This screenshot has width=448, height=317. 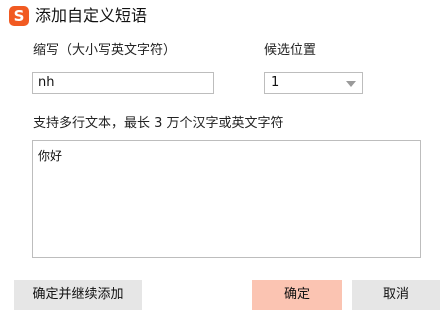 What do you see at coordinates (105, 50) in the screenshot?
I see `abbr-label: 缩写（大小写英文字符）` at bounding box center [105, 50].